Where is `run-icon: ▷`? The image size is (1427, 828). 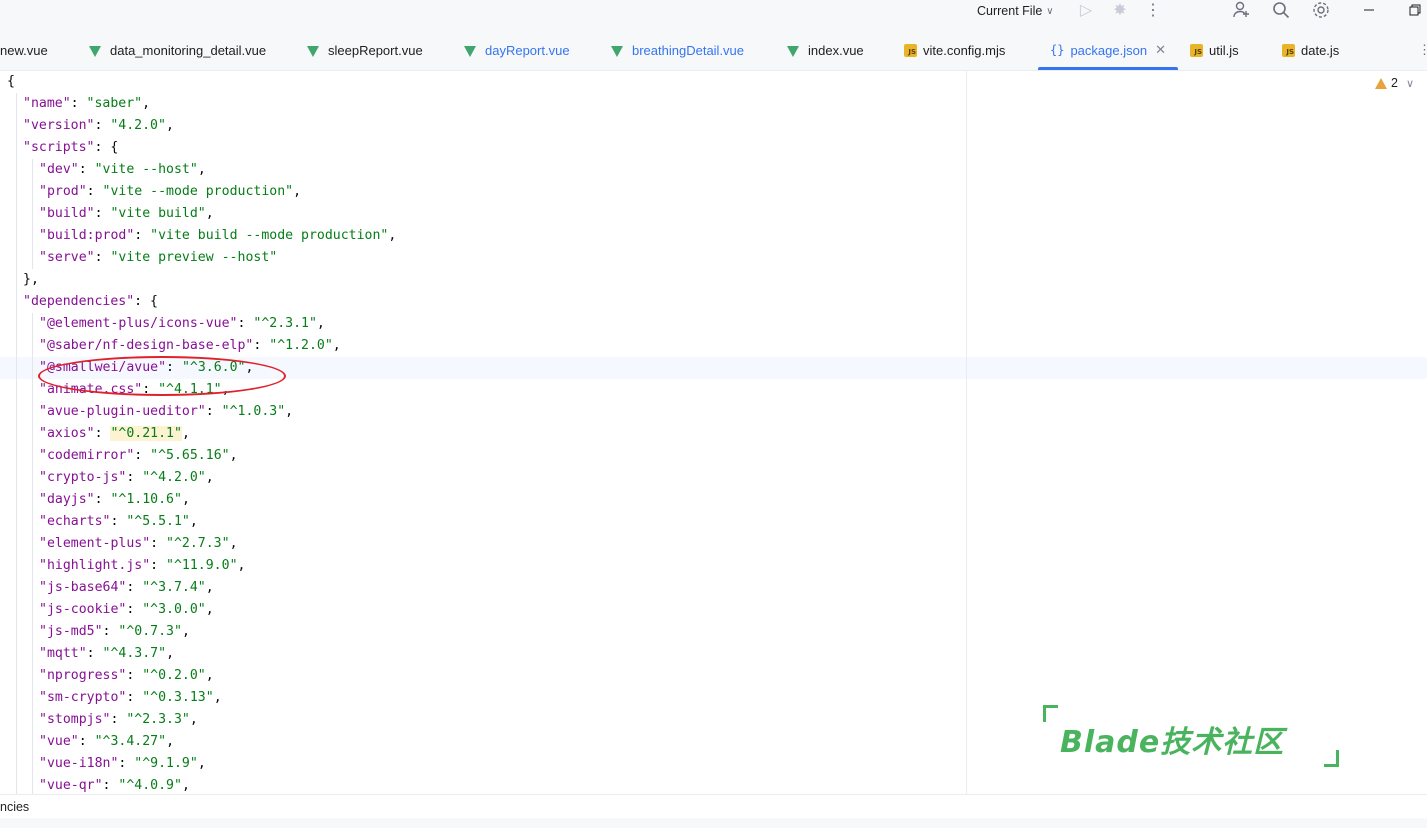 run-icon: ▷ is located at coordinates (1086, 10).